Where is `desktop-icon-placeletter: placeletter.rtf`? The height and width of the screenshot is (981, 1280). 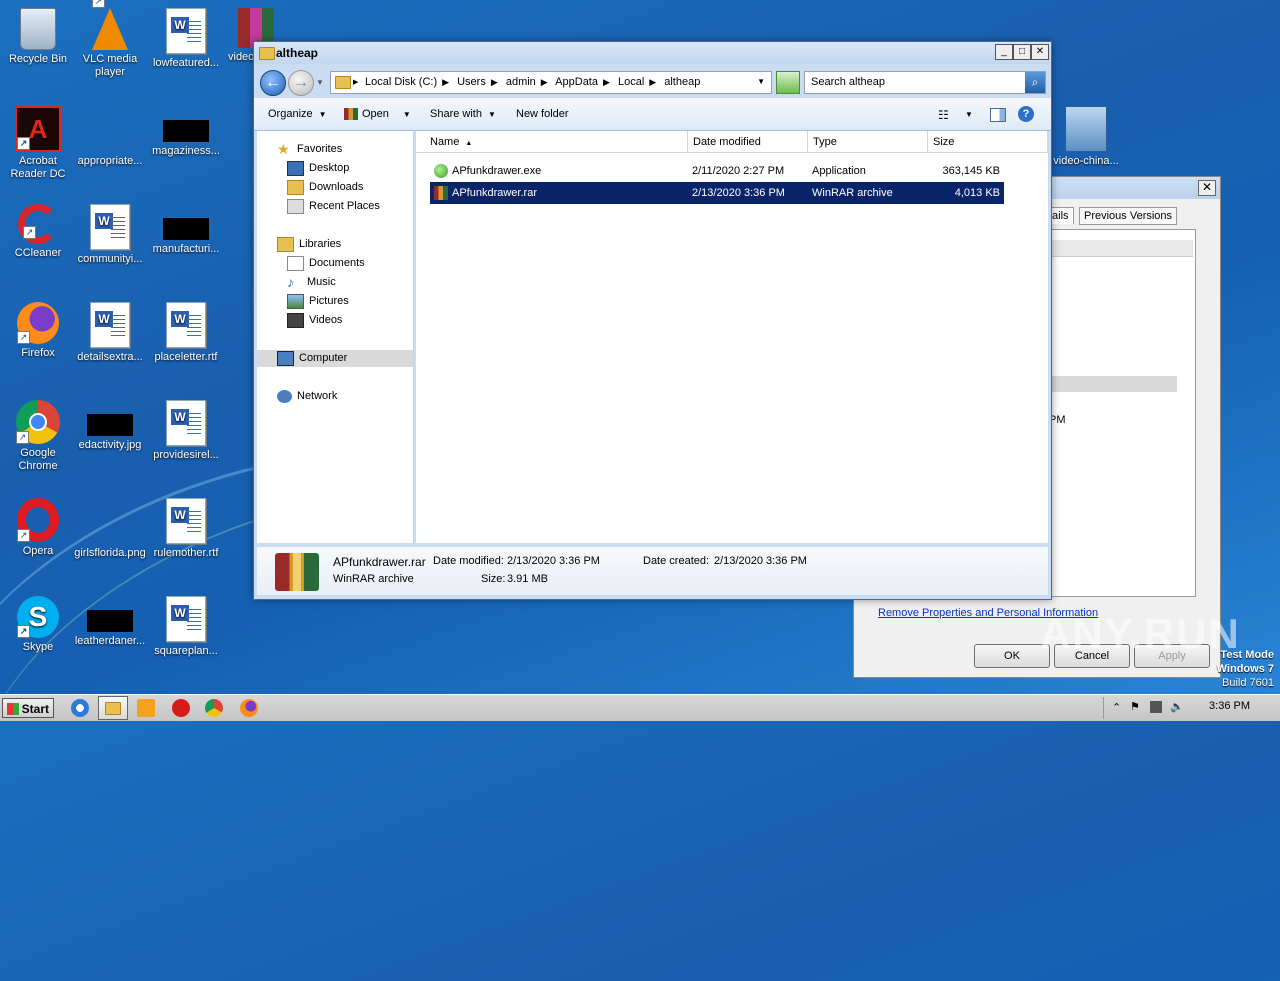
desktop-icon-placeletter: placeletter.rtf is located at coordinates (186, 333).